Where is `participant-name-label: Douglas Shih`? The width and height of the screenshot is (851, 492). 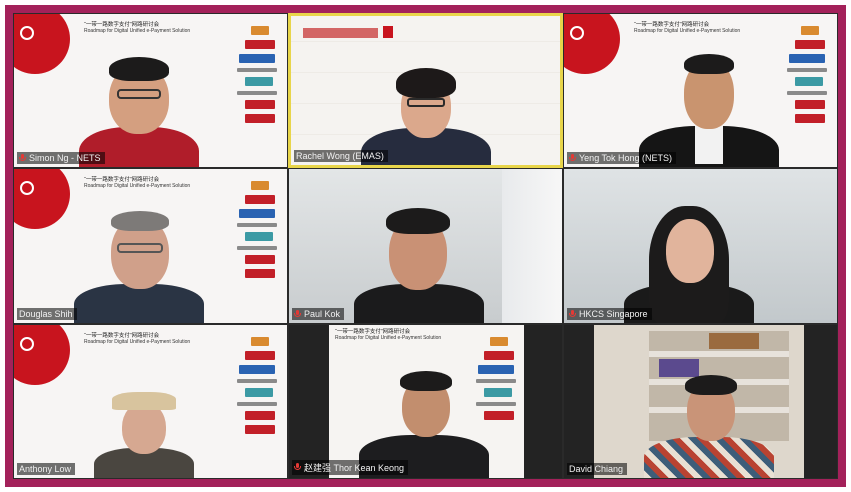 participant-name-label: Douglas Shih is located at coordinates (47, 313).